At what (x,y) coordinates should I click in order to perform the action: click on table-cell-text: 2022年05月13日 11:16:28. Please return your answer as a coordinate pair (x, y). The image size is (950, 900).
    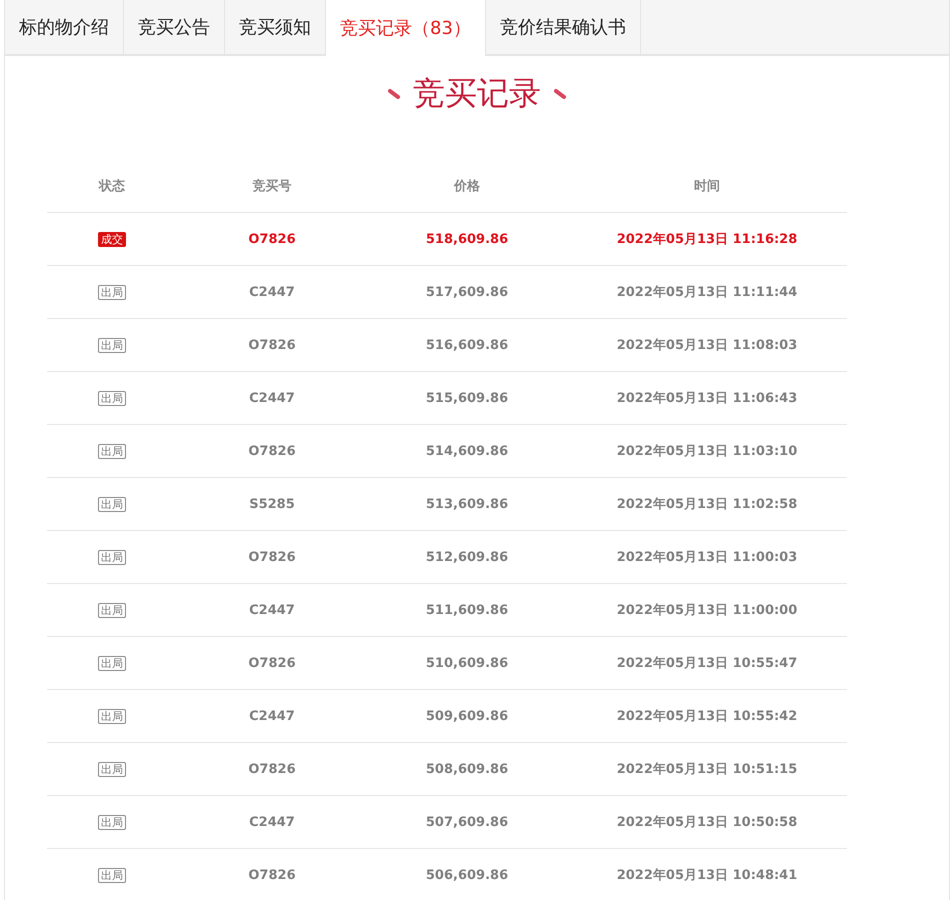
    Looking at the image, I should click on (707, 239).